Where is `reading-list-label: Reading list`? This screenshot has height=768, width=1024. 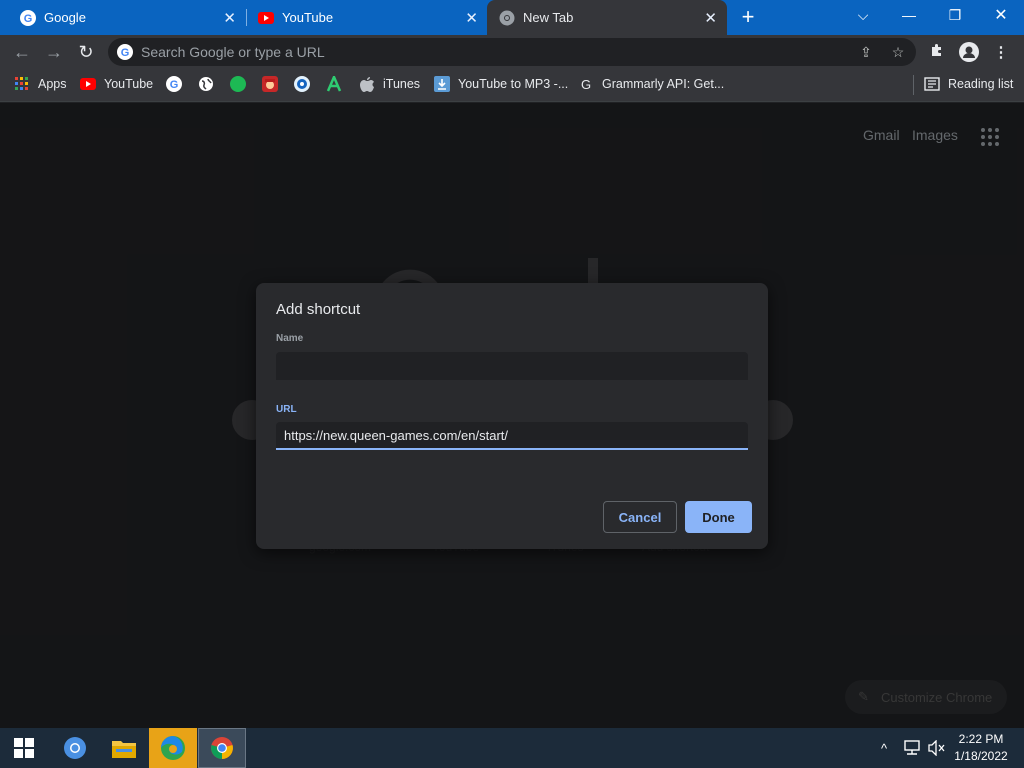
reading-list-label: Reading list is located at coordinates (981, 84).